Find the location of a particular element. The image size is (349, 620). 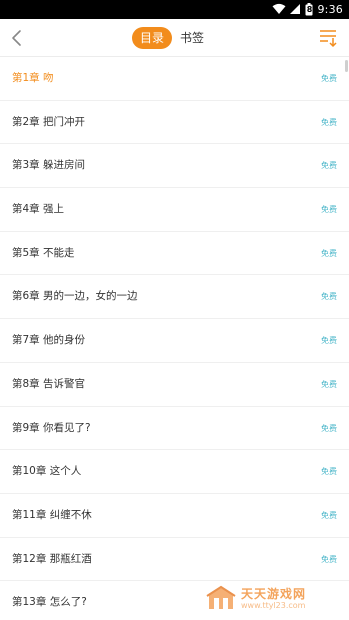

chapter-row: 第8章 告诉警官 免费 is located at coordinates (174, 385).